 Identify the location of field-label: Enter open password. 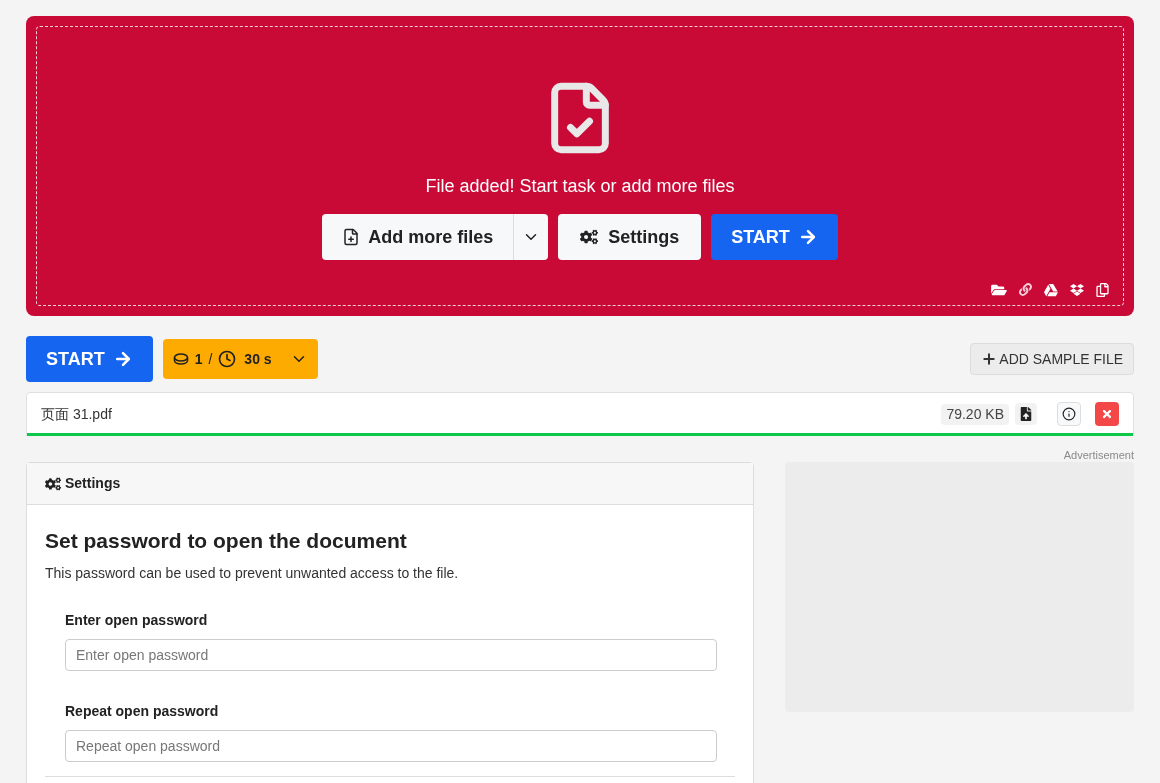
(137, 620).